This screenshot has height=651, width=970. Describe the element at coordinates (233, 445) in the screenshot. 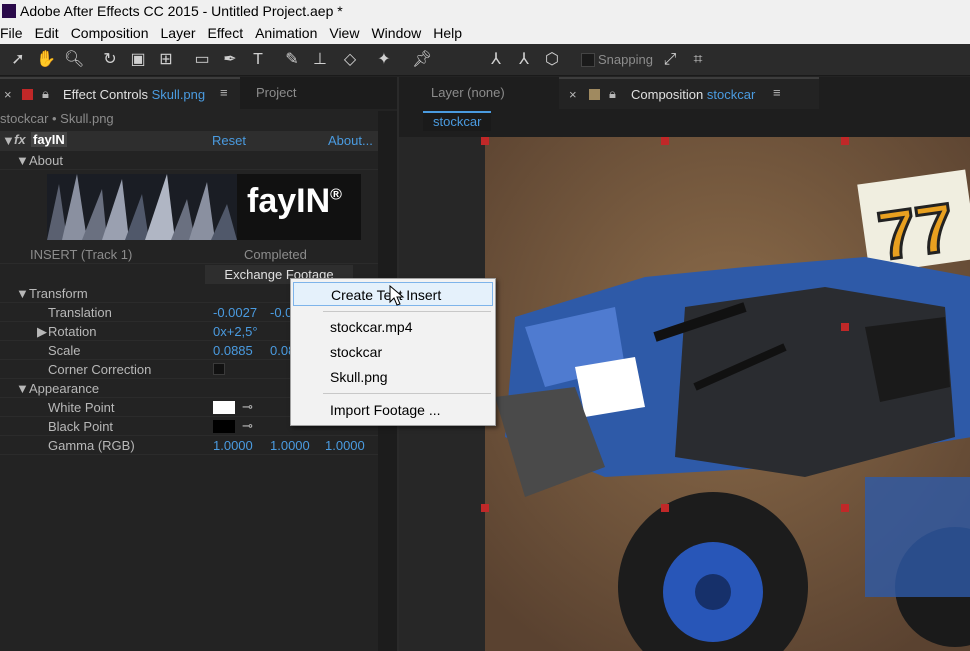

I see `gamma-r-value: 1.0000` at that location.